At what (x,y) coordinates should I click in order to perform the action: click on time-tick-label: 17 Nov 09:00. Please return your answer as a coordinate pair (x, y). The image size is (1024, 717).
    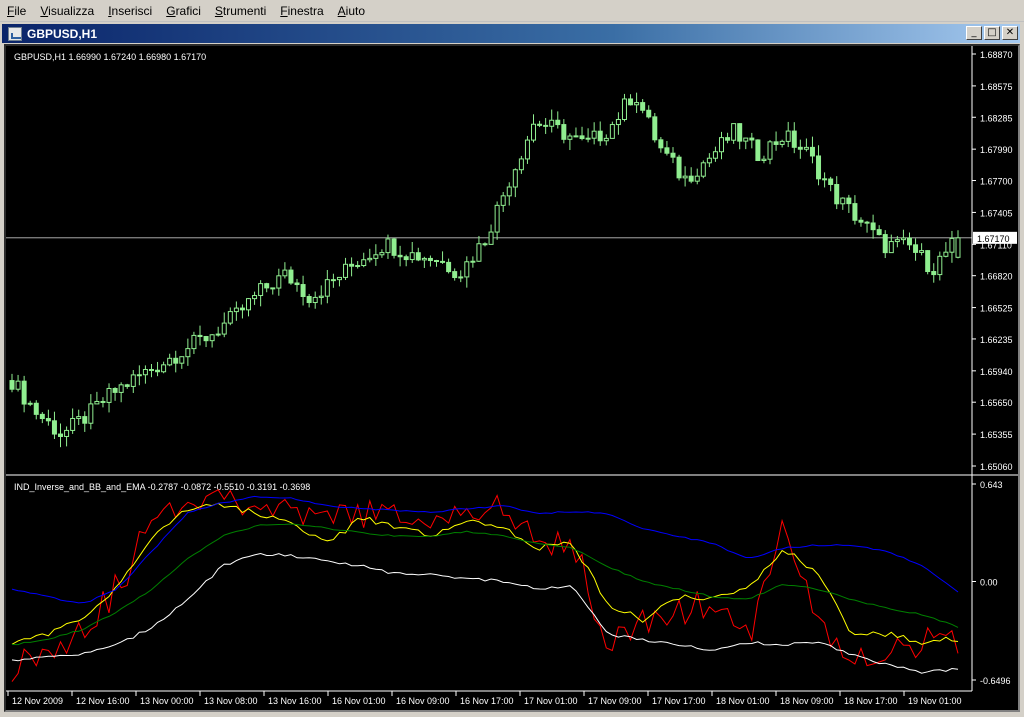
    Looking at the image, I should click on (615, 701).